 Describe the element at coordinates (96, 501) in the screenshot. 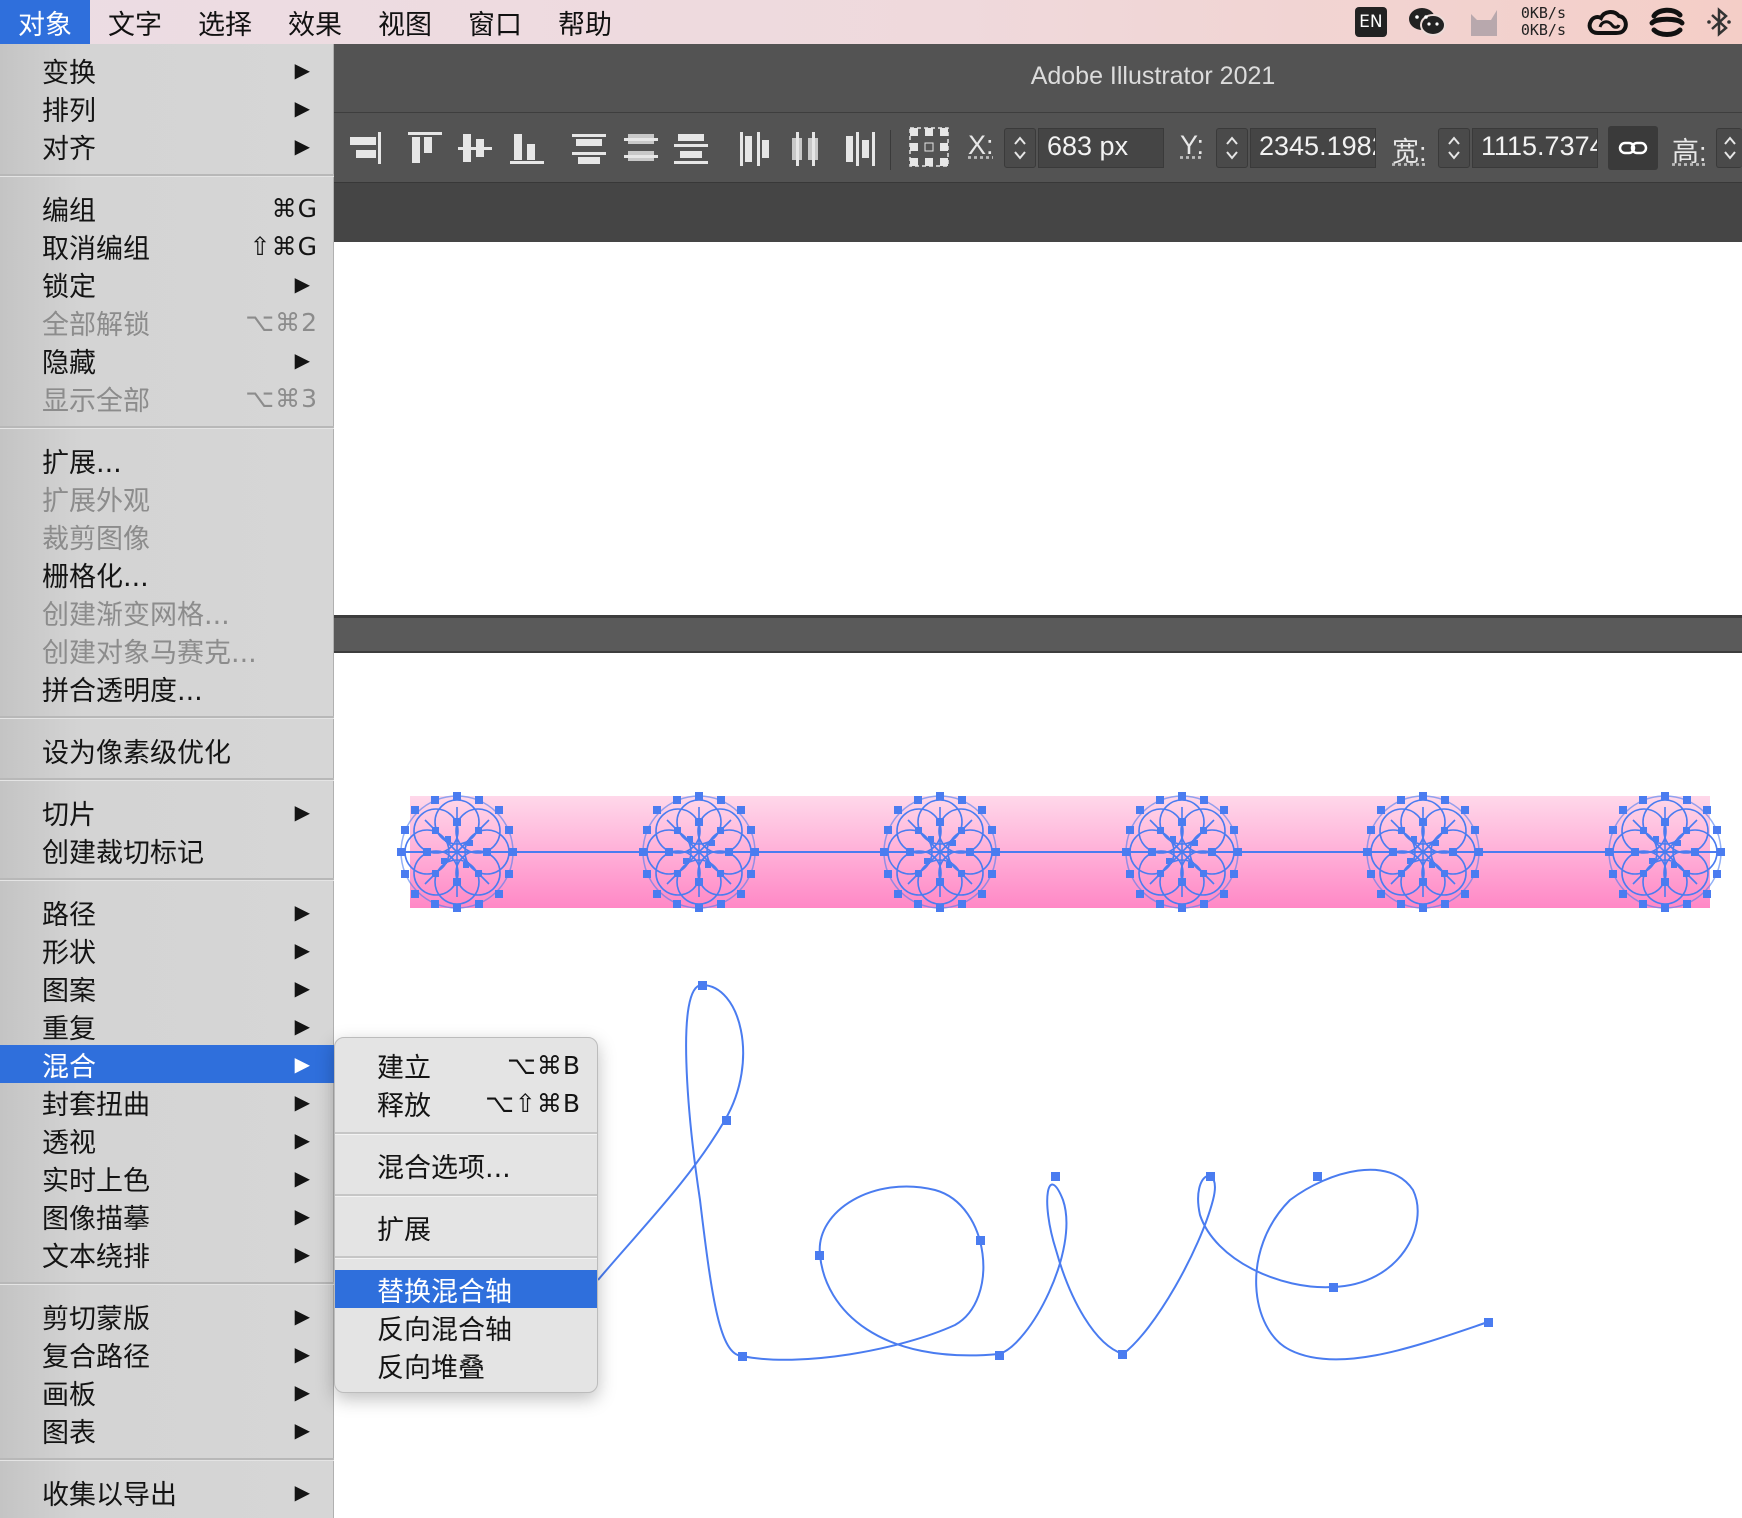

I see `menu-item-expand-appearance: 扩展外观` at that location.